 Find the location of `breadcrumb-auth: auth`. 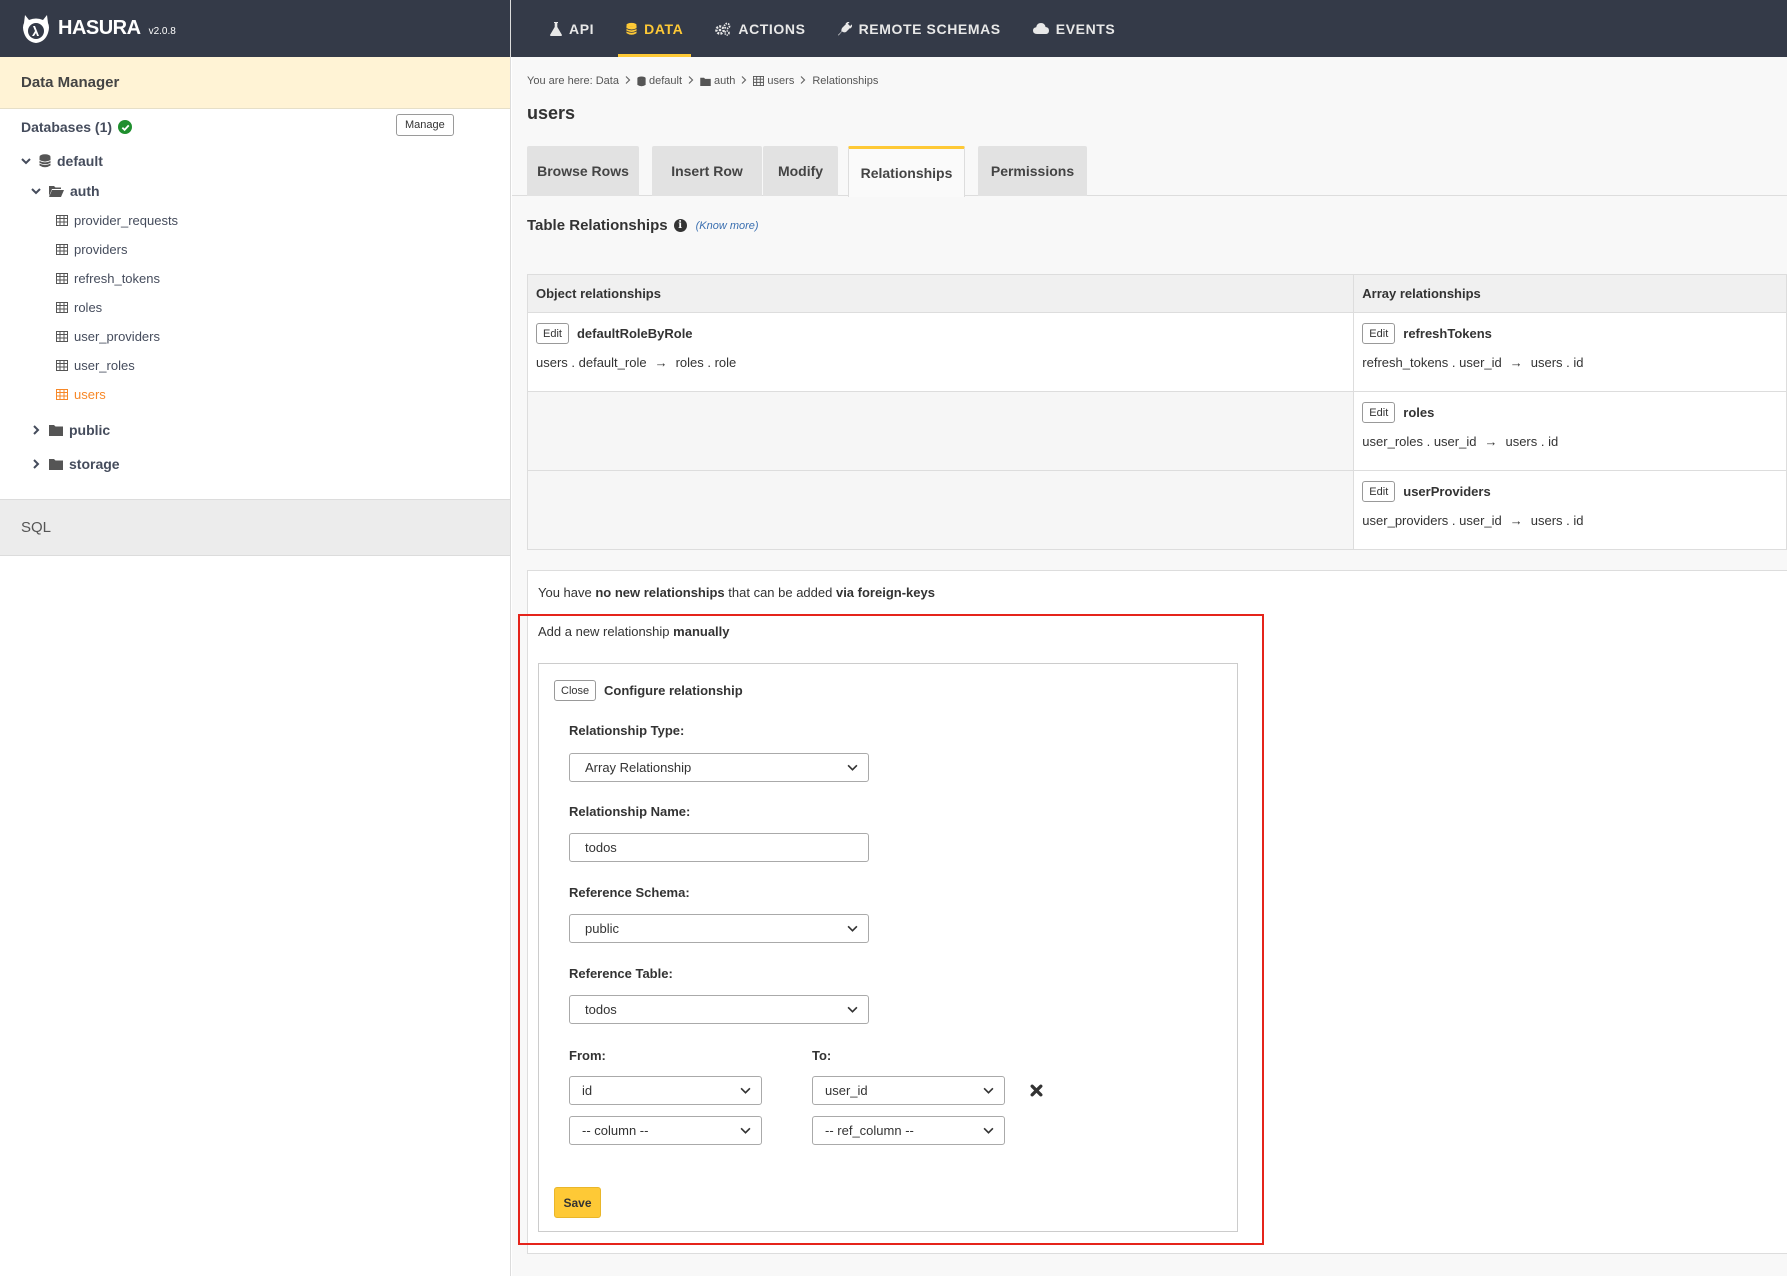

breadcrumb-auth: auth is located at coordinates (724, 81).